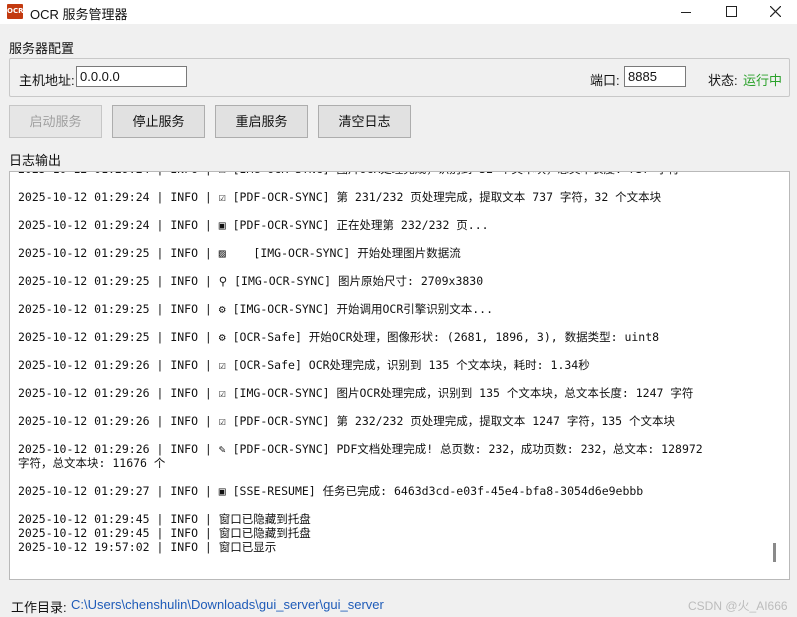 The image size is (797, 617). What do you see at coordinates (35, 160) in the screenshot?
I see `log-output-title: 日志输出` at bounding box center [35, 160].